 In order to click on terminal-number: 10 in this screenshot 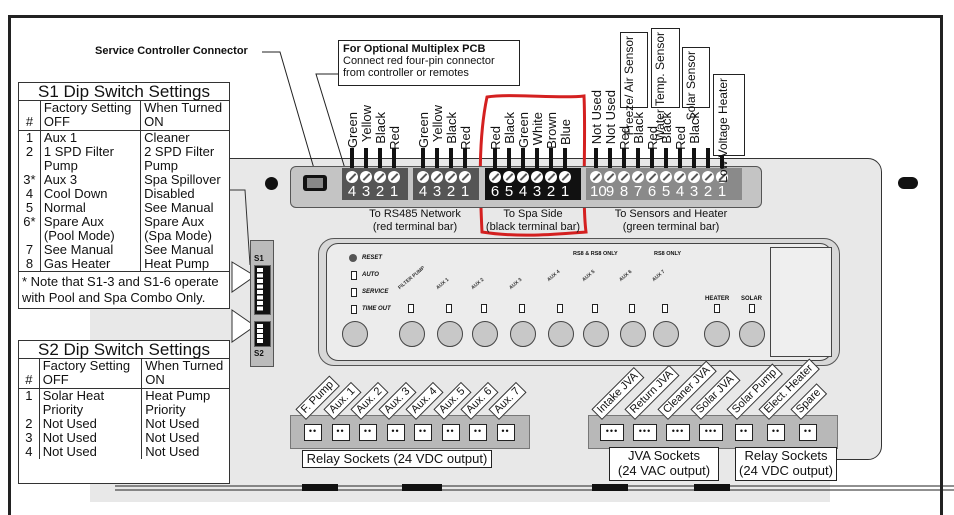, I will do `click(598, 191)`.